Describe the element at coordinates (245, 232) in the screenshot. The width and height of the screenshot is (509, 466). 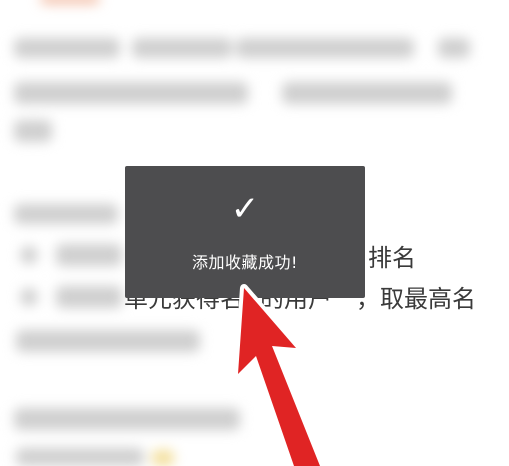
I see `toast-notification: ✓ 添加收藏成功!` at that location.